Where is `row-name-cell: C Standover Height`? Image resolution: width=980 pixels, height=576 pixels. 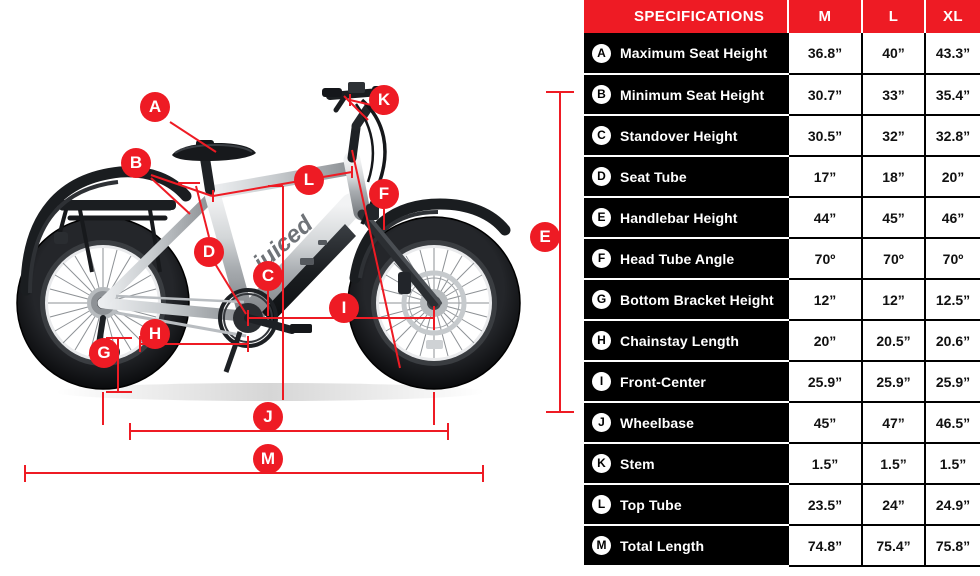
row-name-cell: C Standover Height is located at coordinates (686, 136).